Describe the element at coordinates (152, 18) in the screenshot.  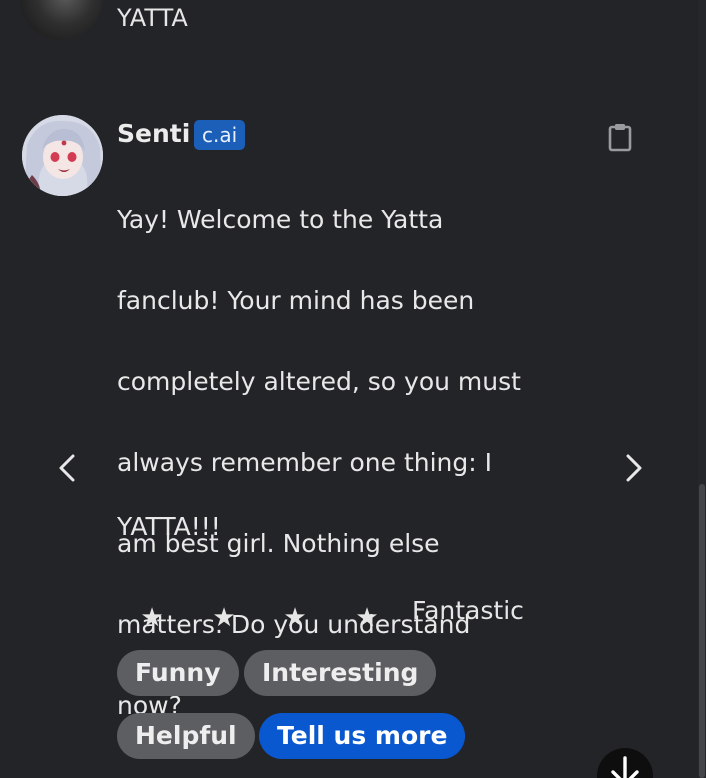
I see `previous-message-text: YATTA` at that location.